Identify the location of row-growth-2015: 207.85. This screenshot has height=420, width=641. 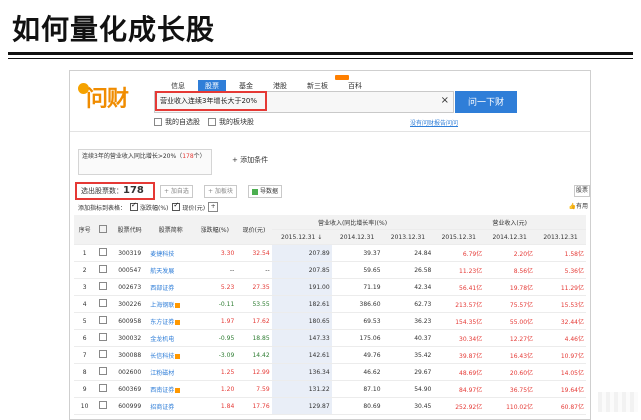
(301, 270).